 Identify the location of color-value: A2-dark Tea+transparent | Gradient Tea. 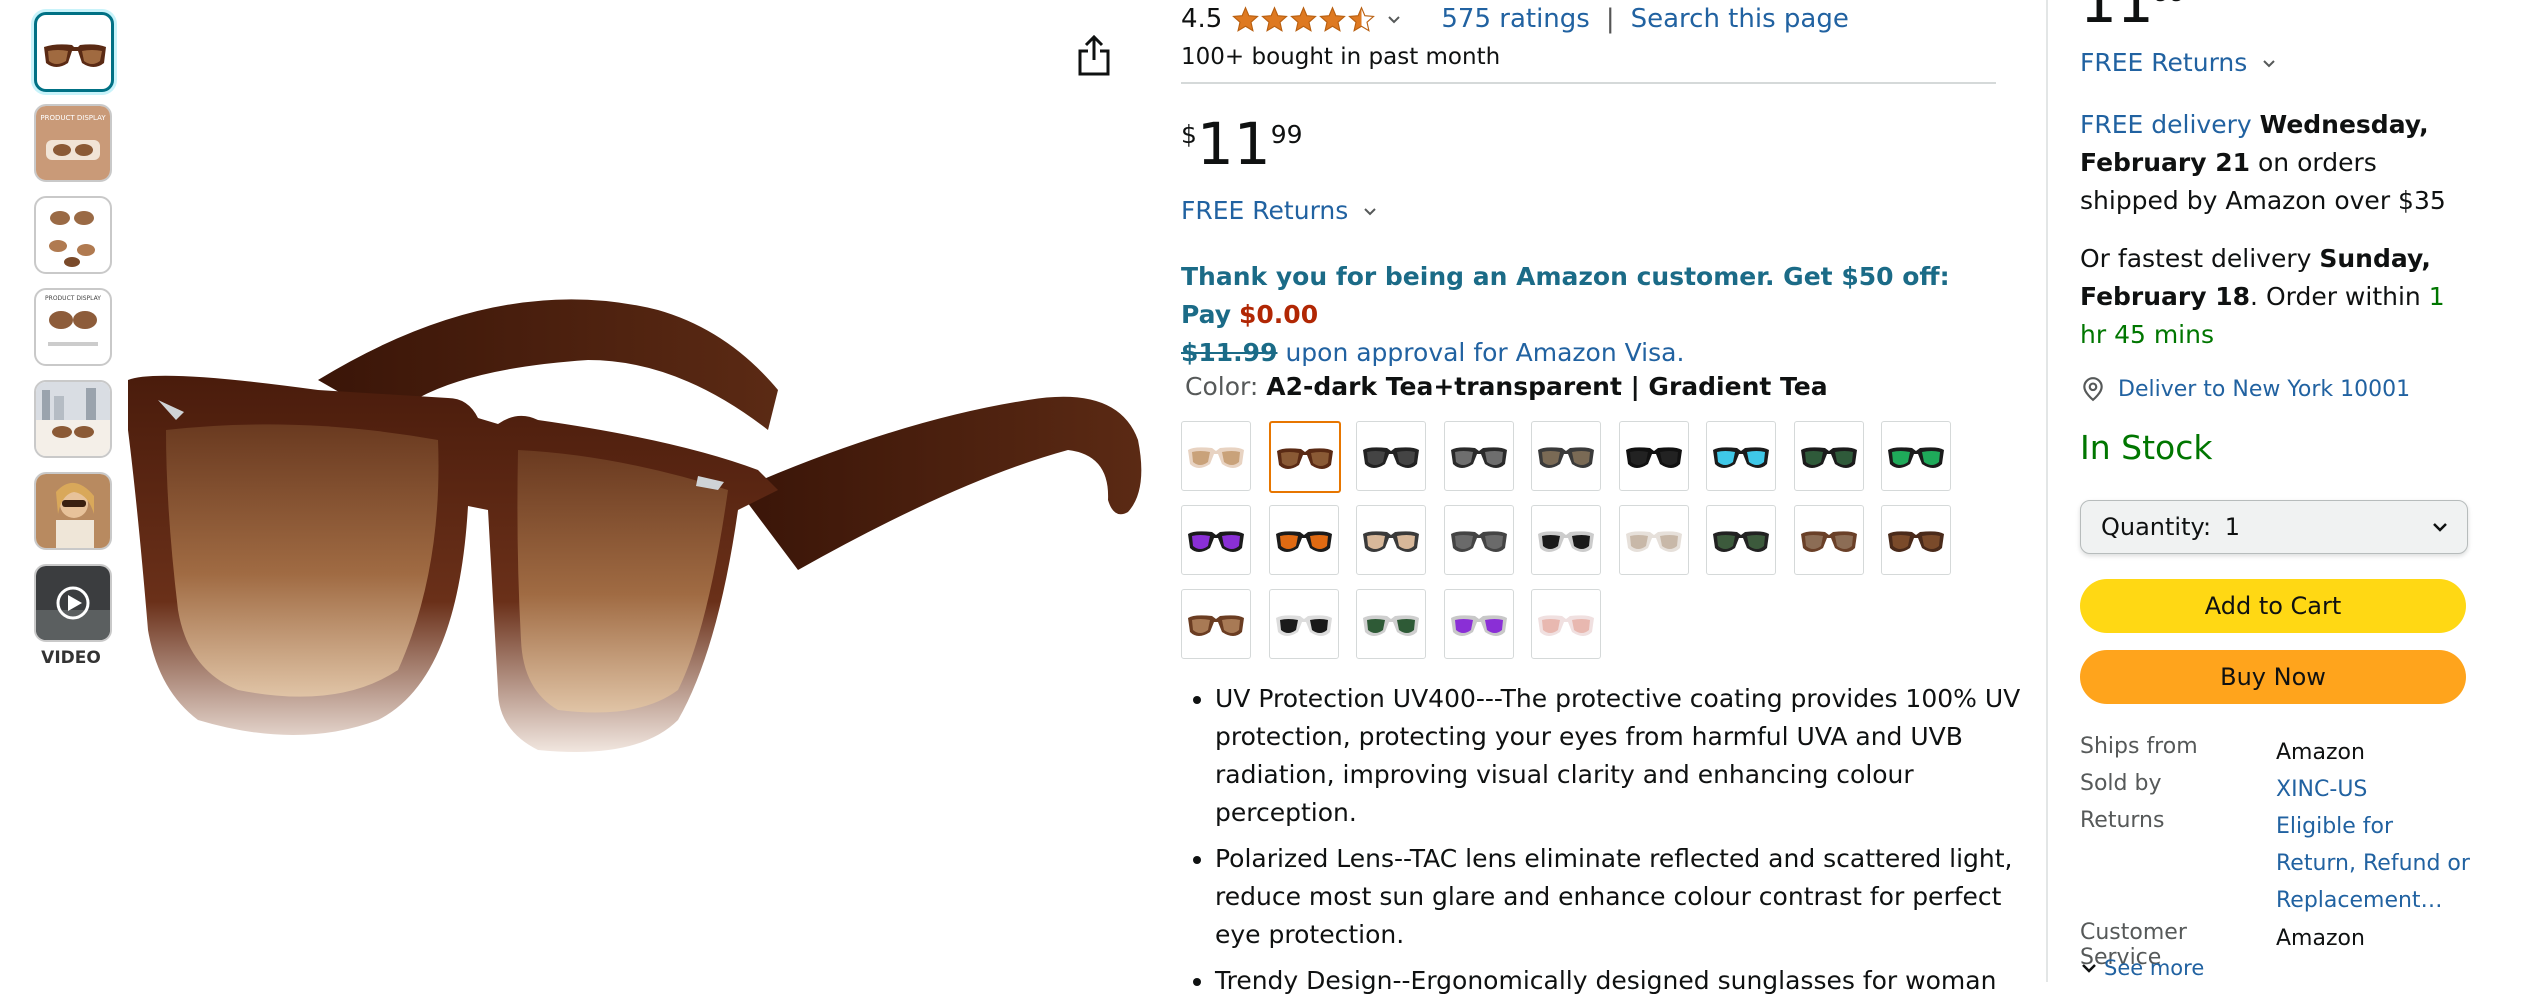
(1547, 386).